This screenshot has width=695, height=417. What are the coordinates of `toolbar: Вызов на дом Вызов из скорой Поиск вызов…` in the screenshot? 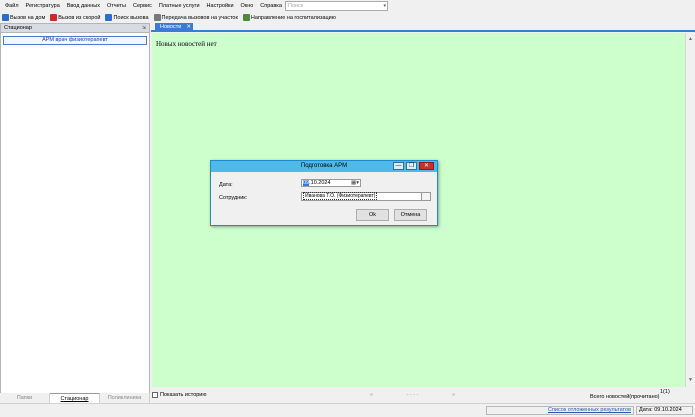 It's located at (347, 17).